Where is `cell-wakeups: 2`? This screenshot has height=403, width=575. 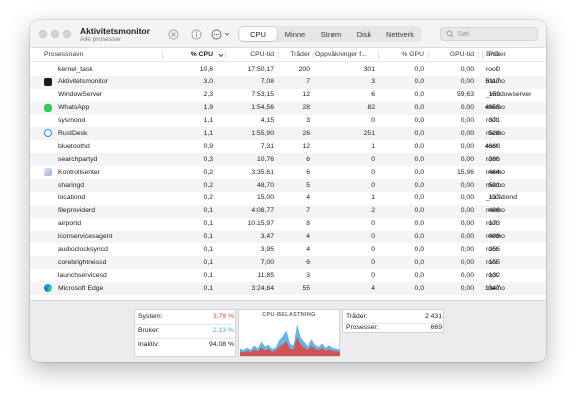
cell-wakeups: 2 is located at coordinates (373, 211).